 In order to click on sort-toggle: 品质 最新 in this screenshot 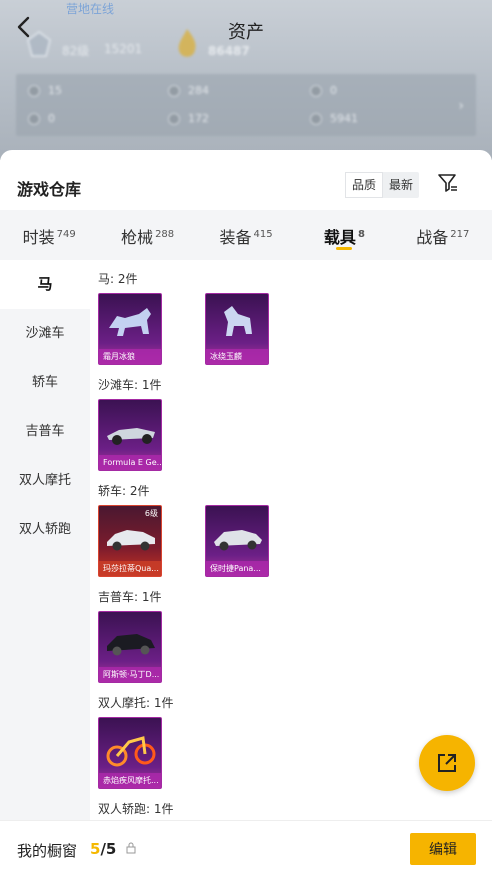, I will do `click(382, 185)`.